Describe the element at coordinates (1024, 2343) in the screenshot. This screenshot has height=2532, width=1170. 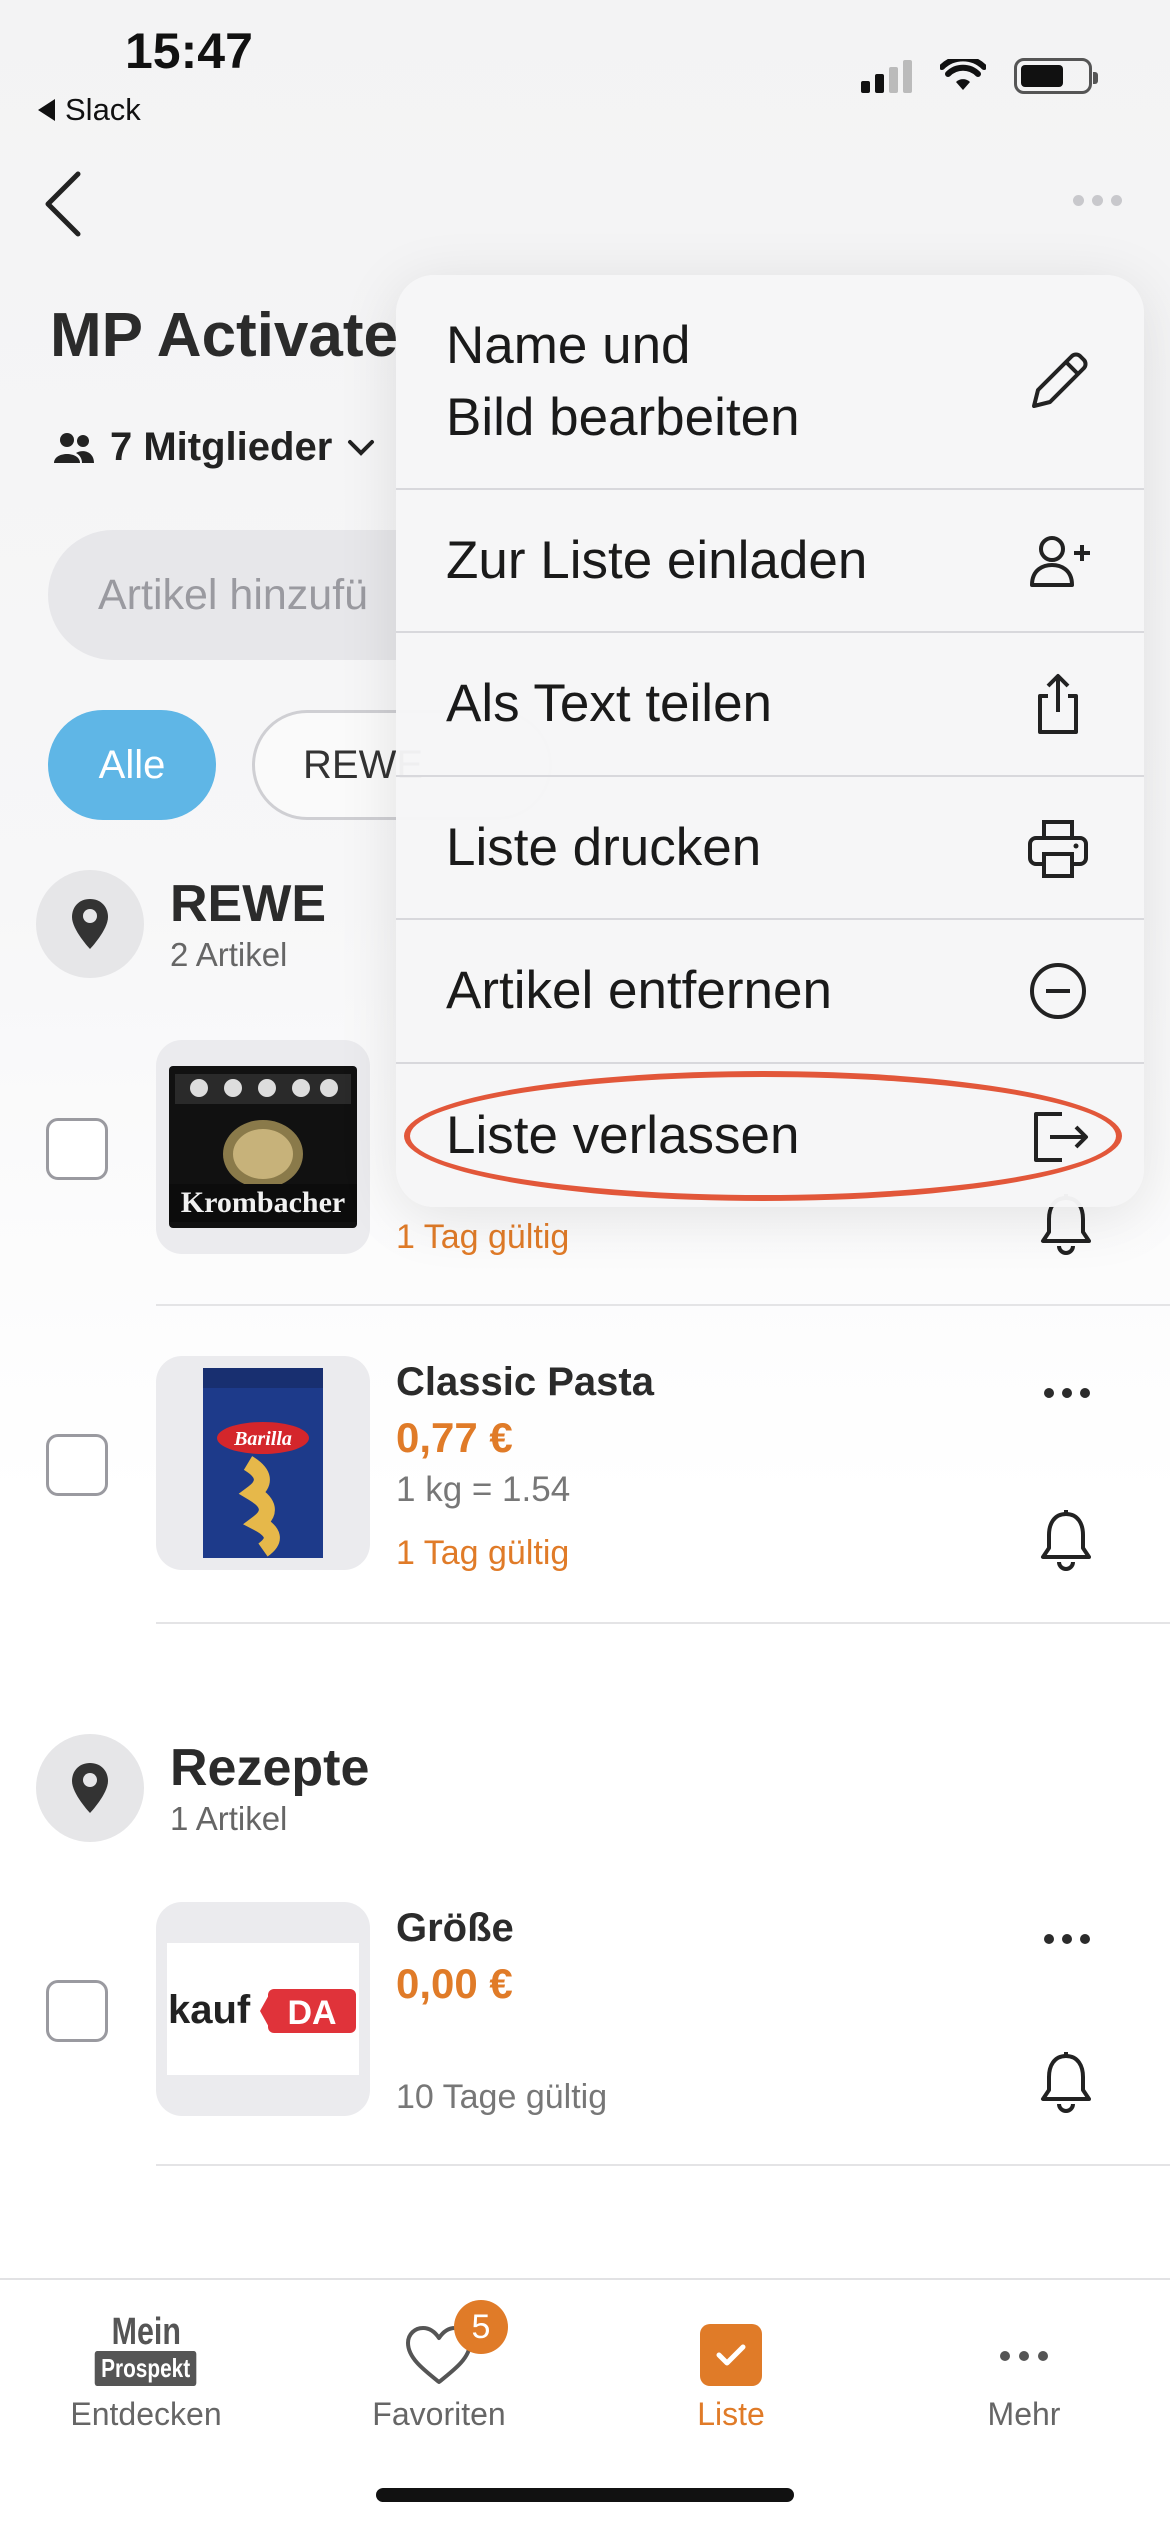
I see `more-dots-icon` at that location.